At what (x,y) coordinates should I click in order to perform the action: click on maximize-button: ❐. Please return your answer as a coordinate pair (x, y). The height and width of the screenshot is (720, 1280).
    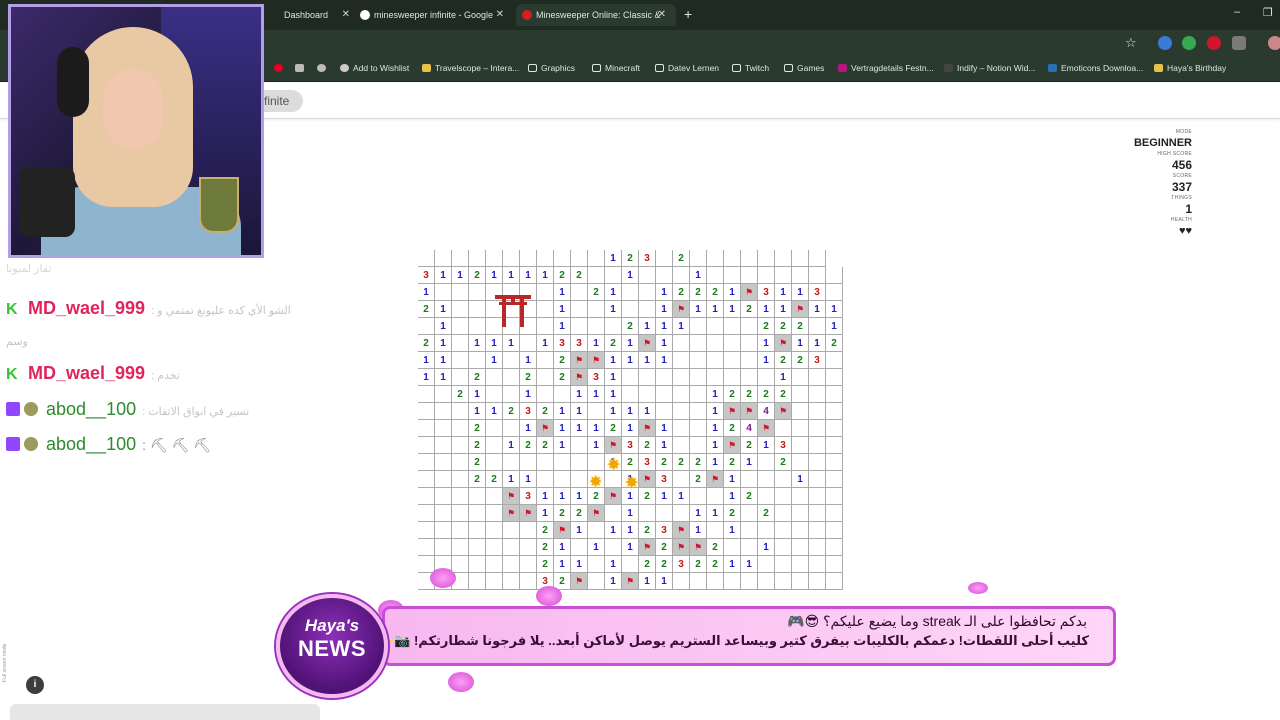
    Looking at the image, I should click on (1268, 12).